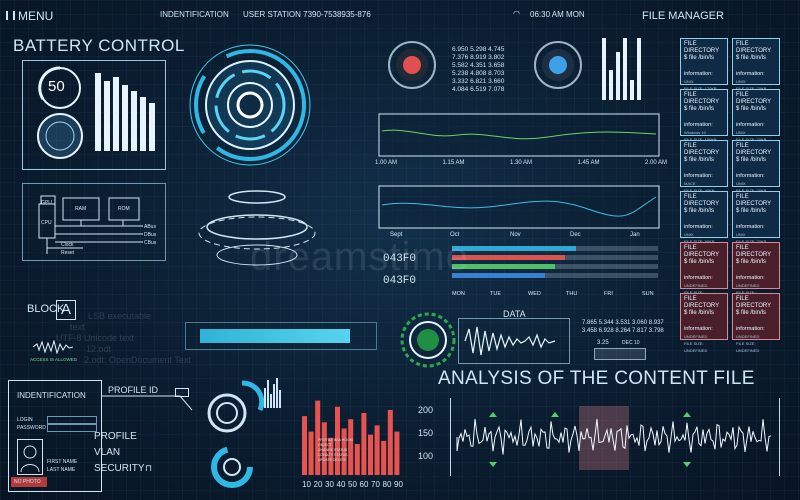  I want to click on data-row: 3.458 6.928 8.264 7.817 3.798, so click(623, 331).